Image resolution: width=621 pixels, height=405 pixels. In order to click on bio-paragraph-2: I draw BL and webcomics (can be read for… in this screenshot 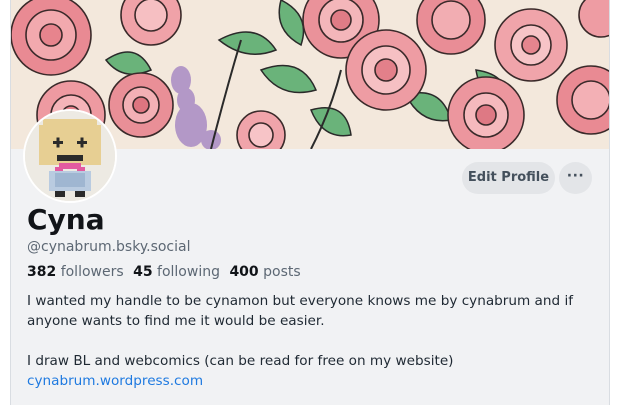, I will do `click(240, 361)`.